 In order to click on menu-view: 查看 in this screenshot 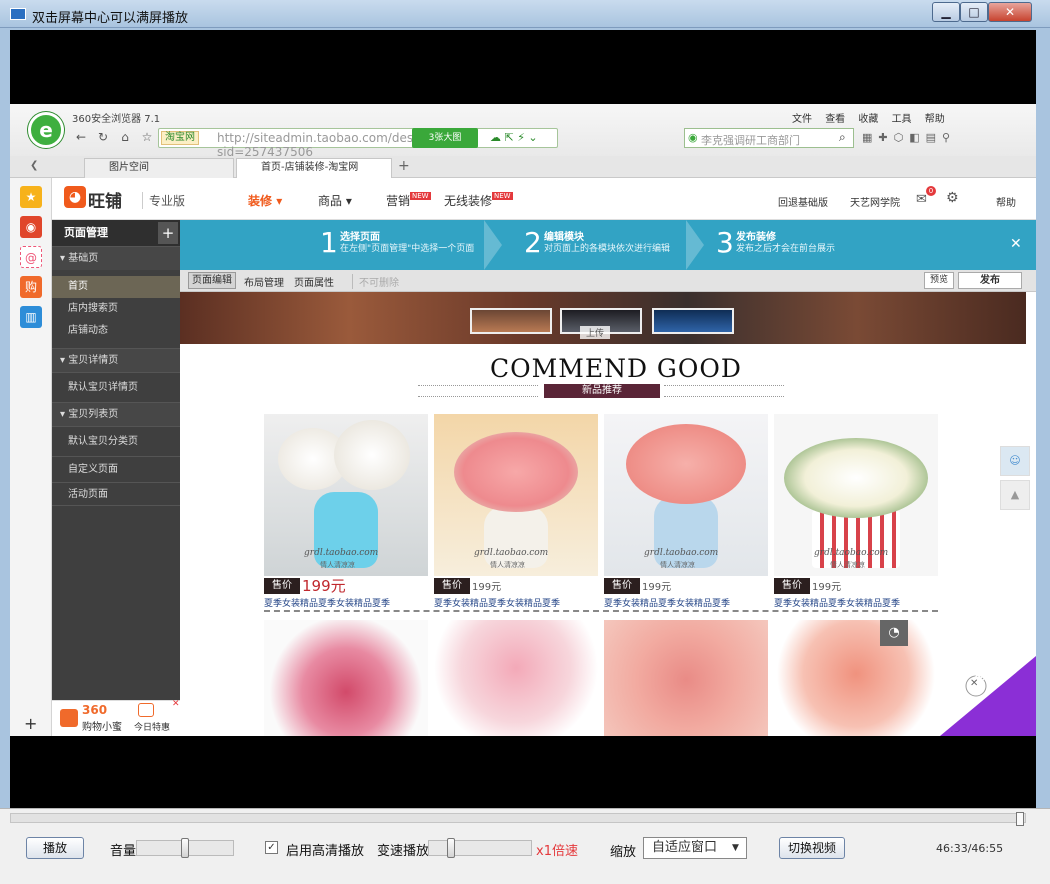, I will do `click(835, 119)`.